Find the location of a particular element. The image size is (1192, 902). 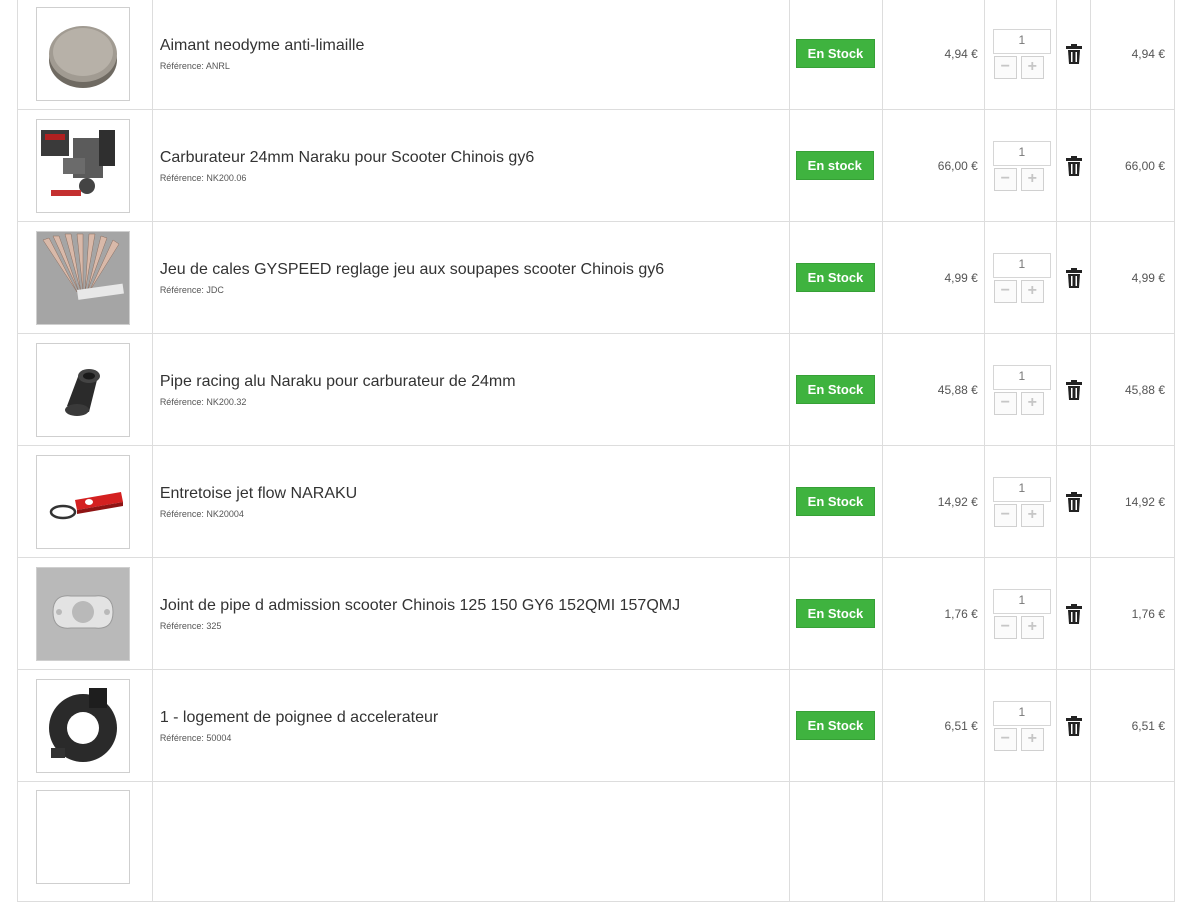

magnet-image is located at coordinates (83, 56).